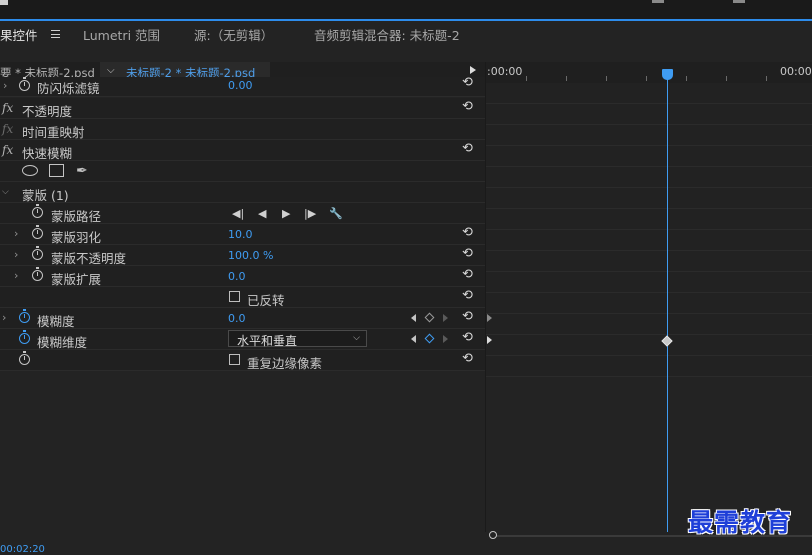 The height and width of the screenshot is (555, 812). Describe the element at coordinates (47, 111) in the screenshot. I see `param-label: 不透明度` at that location.